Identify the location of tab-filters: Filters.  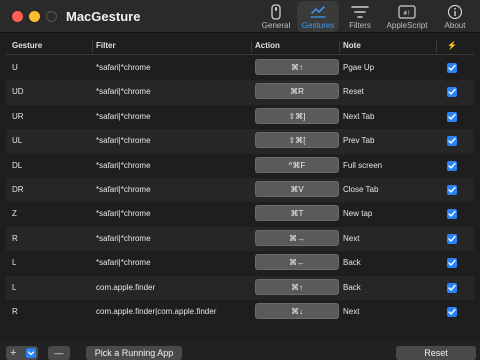
(360, 16).